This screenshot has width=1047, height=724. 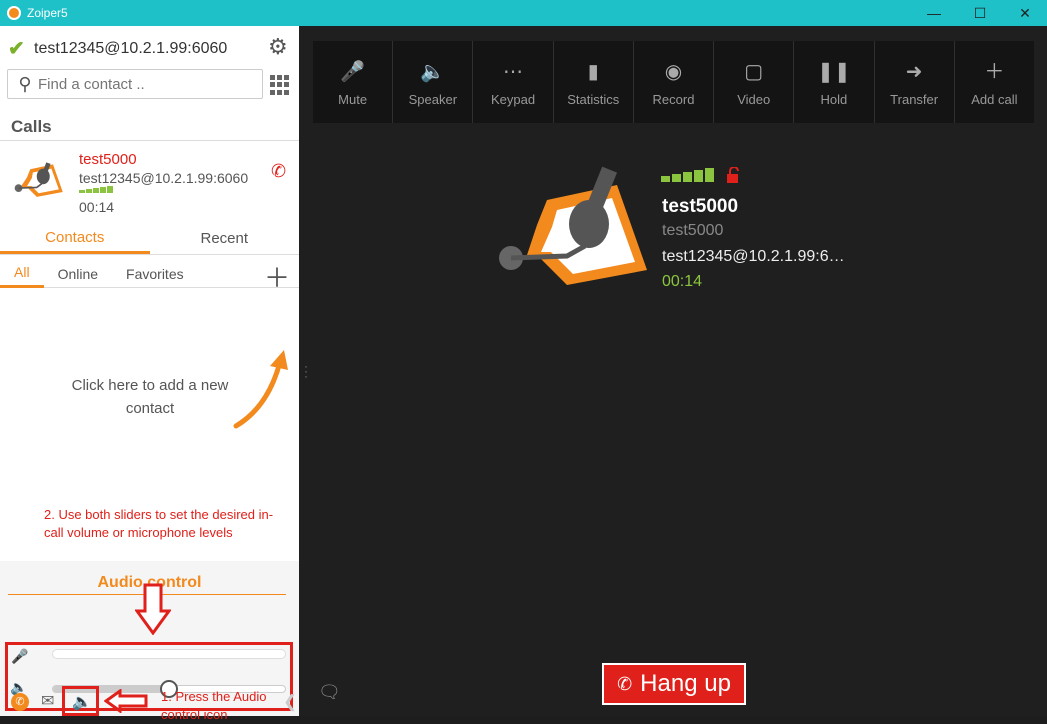 I want to click on phone-icon: ✆, so click(x=20, y=702).